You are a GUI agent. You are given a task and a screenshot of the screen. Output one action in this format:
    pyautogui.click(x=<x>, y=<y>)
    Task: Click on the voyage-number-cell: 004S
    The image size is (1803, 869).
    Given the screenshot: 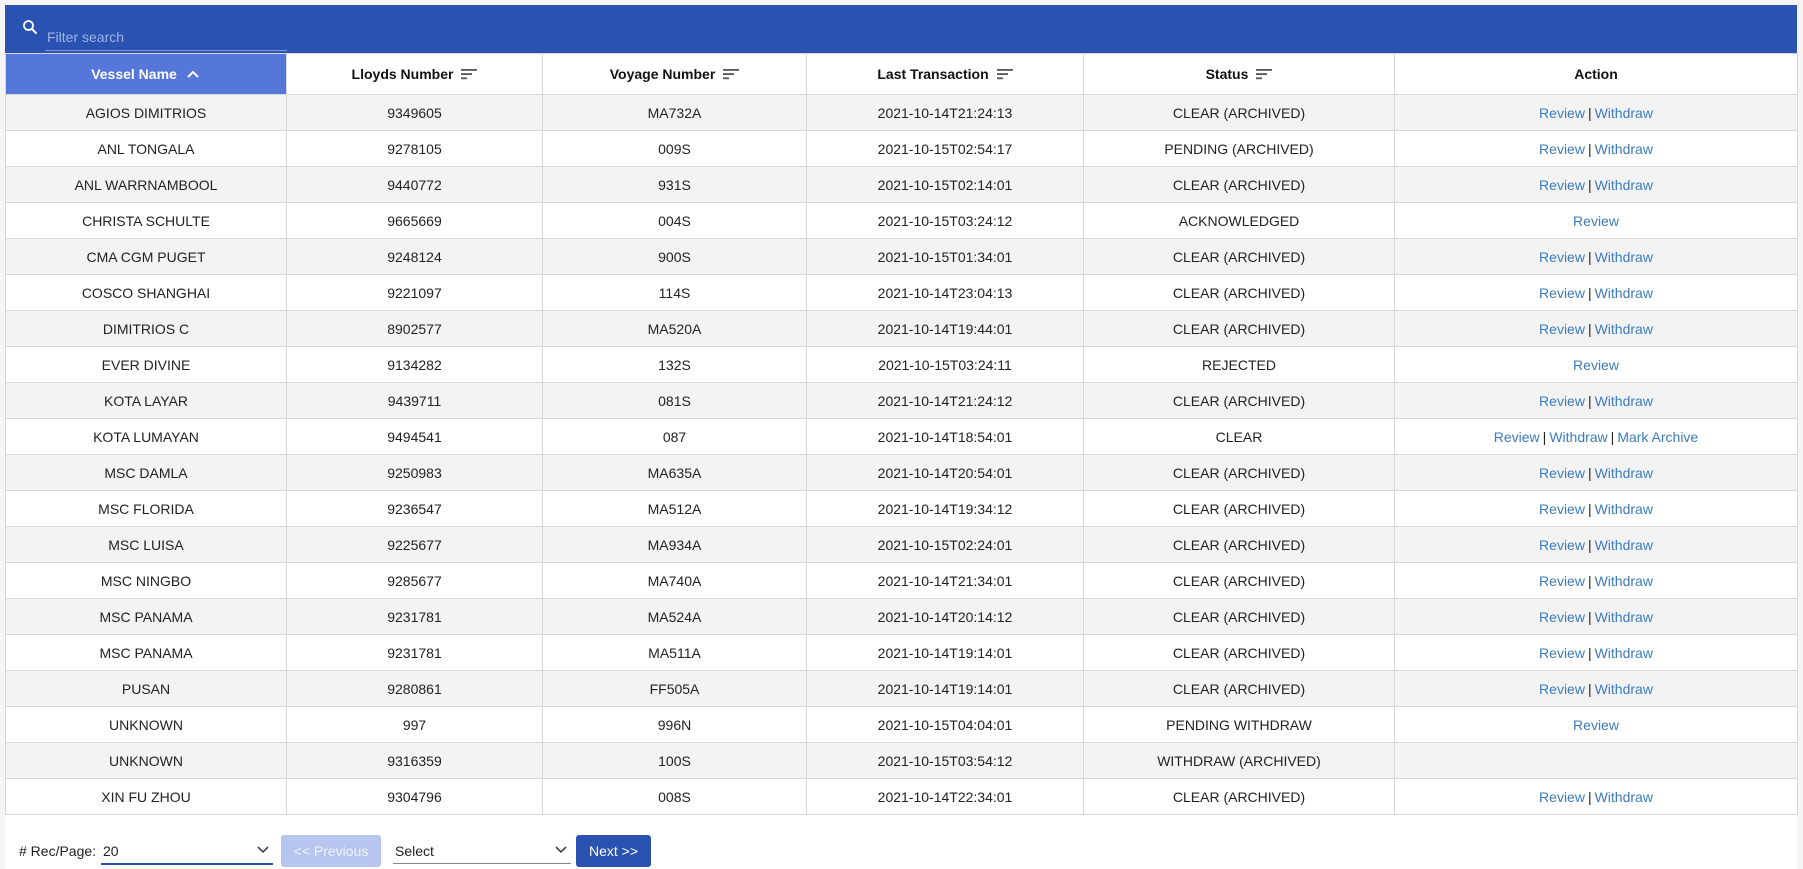 What is the action you would take?
    pyautogui.click(x=674, y=220)
    